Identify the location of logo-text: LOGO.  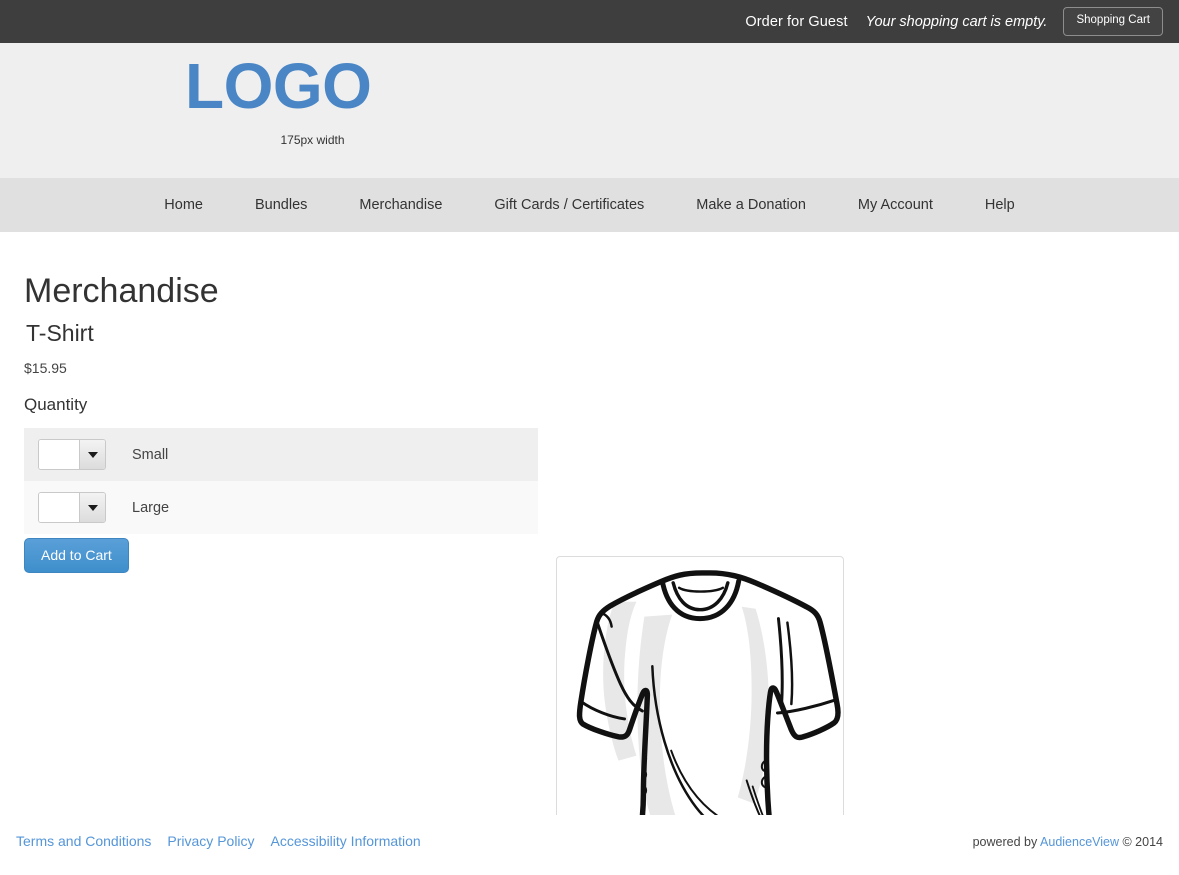
(278, 86).